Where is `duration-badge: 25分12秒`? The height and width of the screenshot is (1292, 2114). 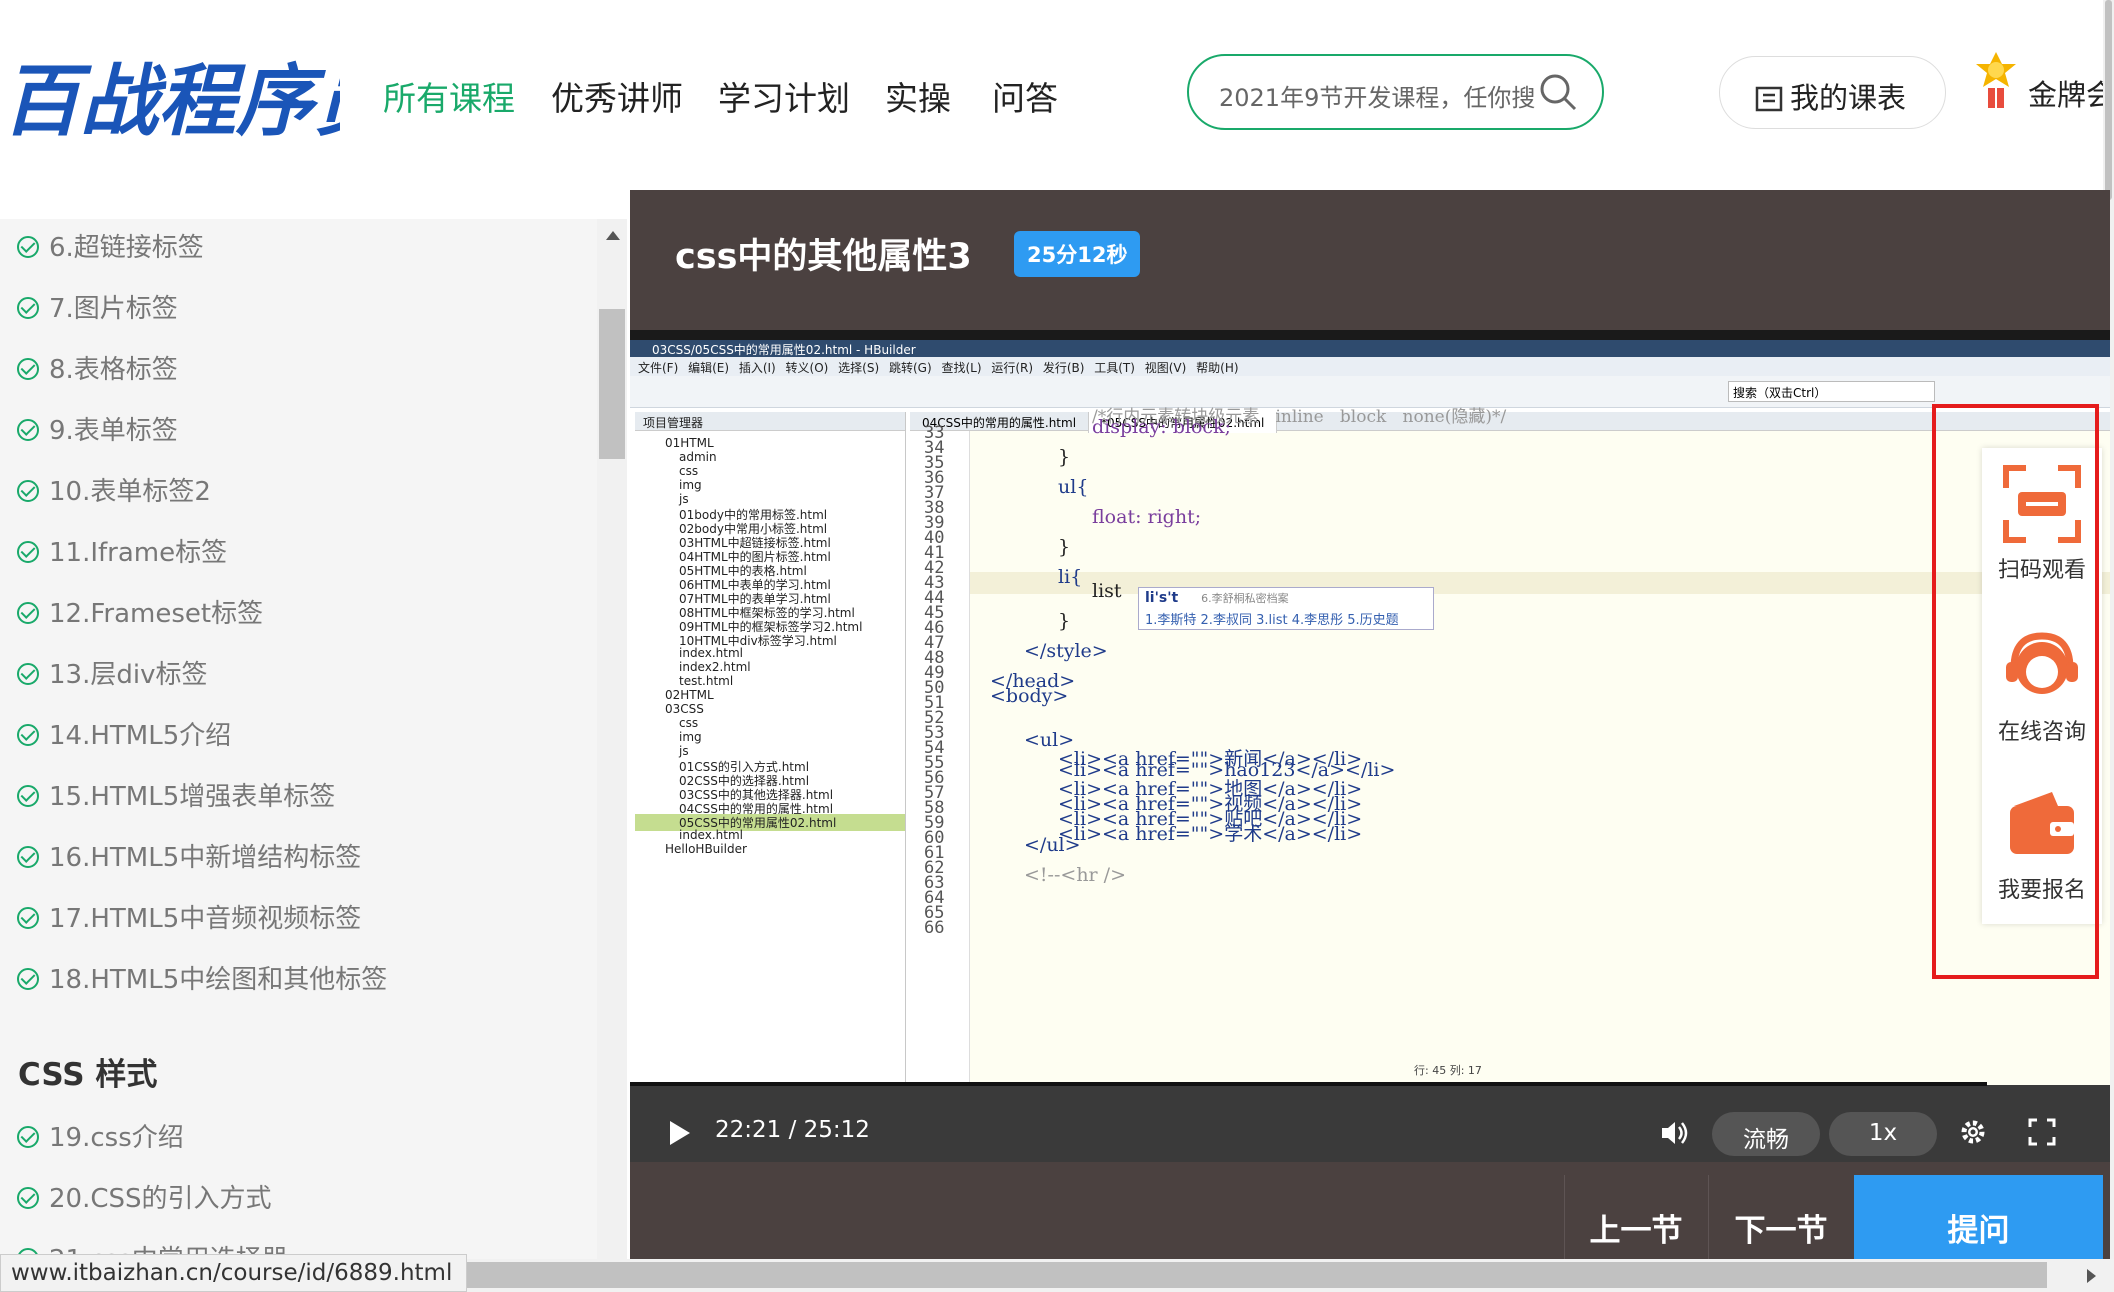 duration-badge: 25分12秒 is located at coordinates (1077, 254).